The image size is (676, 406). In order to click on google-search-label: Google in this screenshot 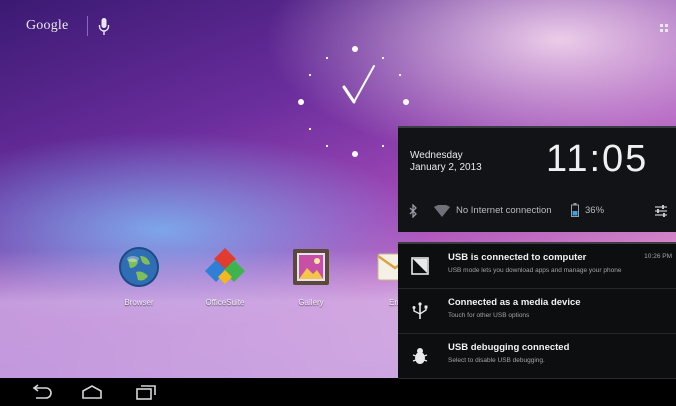, I will do `click(47, 26)`.